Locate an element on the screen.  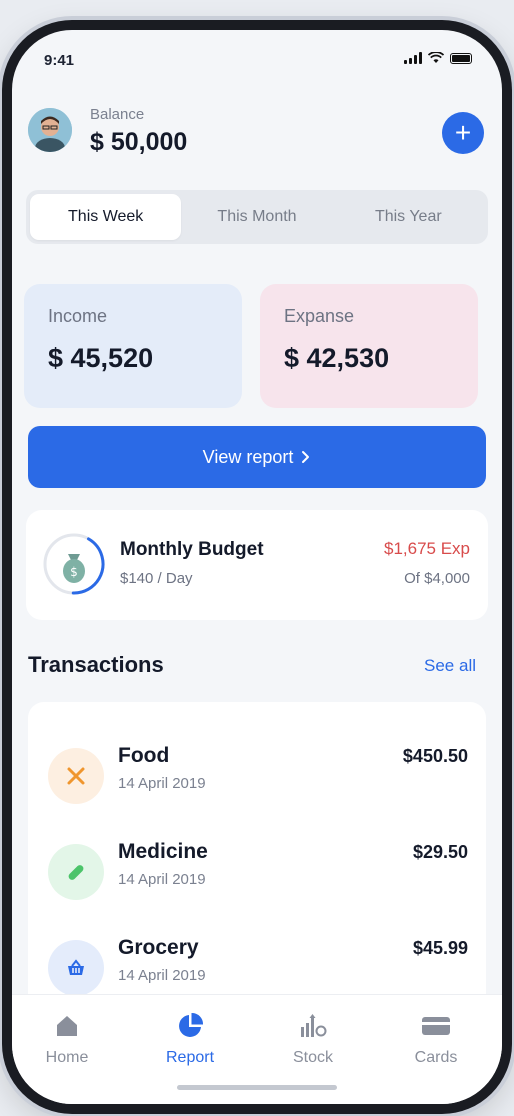
view-report-button: View report is located at coordinates (257, 457).